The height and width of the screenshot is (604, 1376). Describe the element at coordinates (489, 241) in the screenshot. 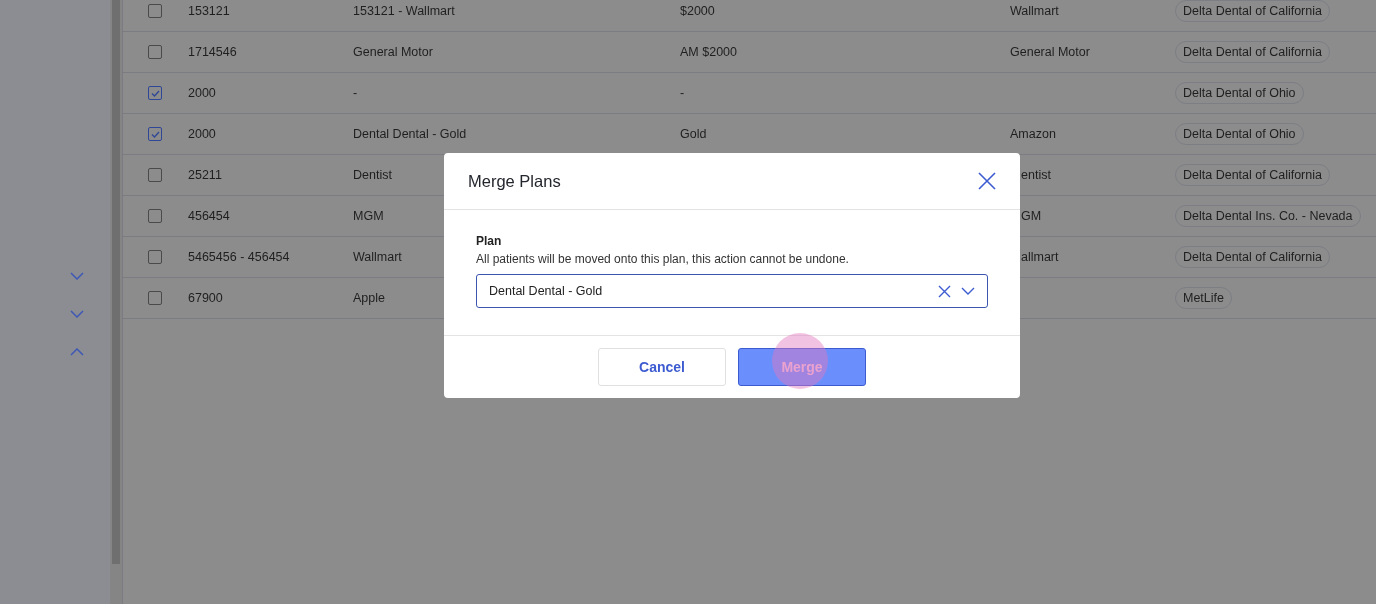

I see `field-label: Plan` at that location.